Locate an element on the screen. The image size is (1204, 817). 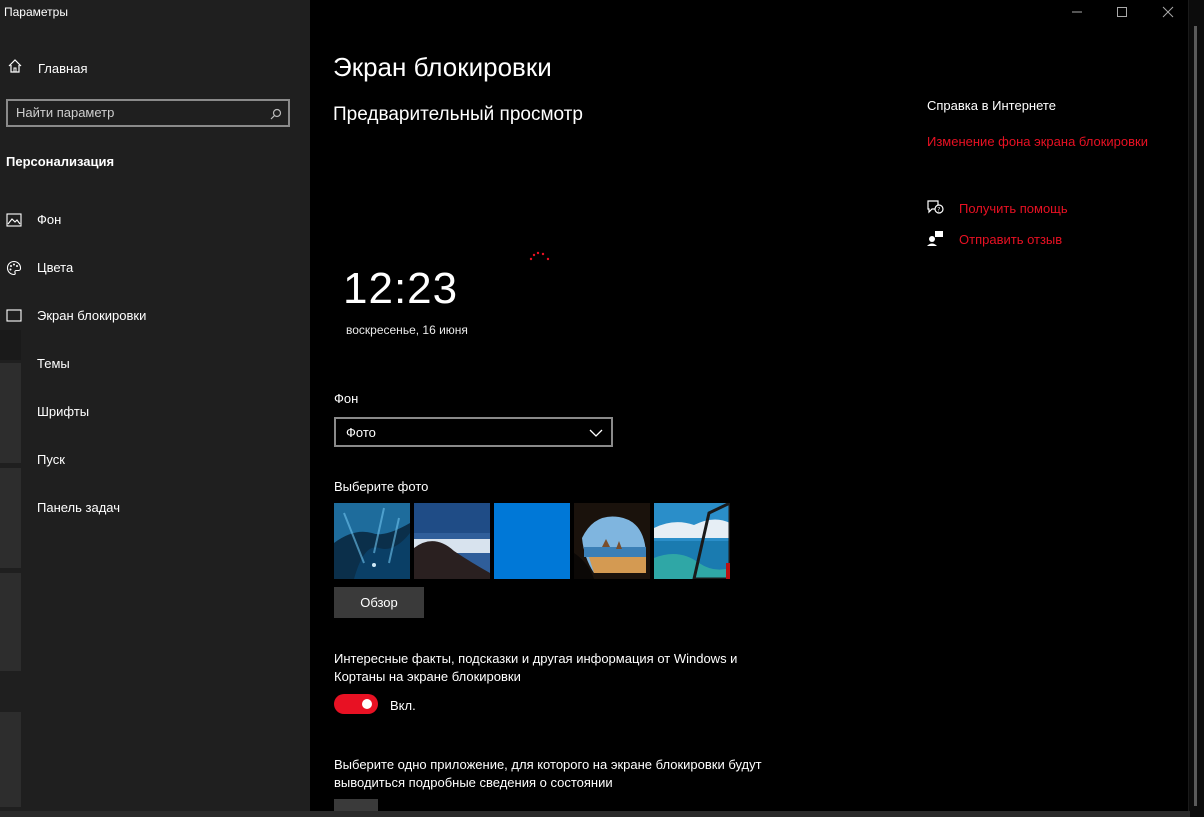
lock-screen-icon is located at coordinates (14, 318).